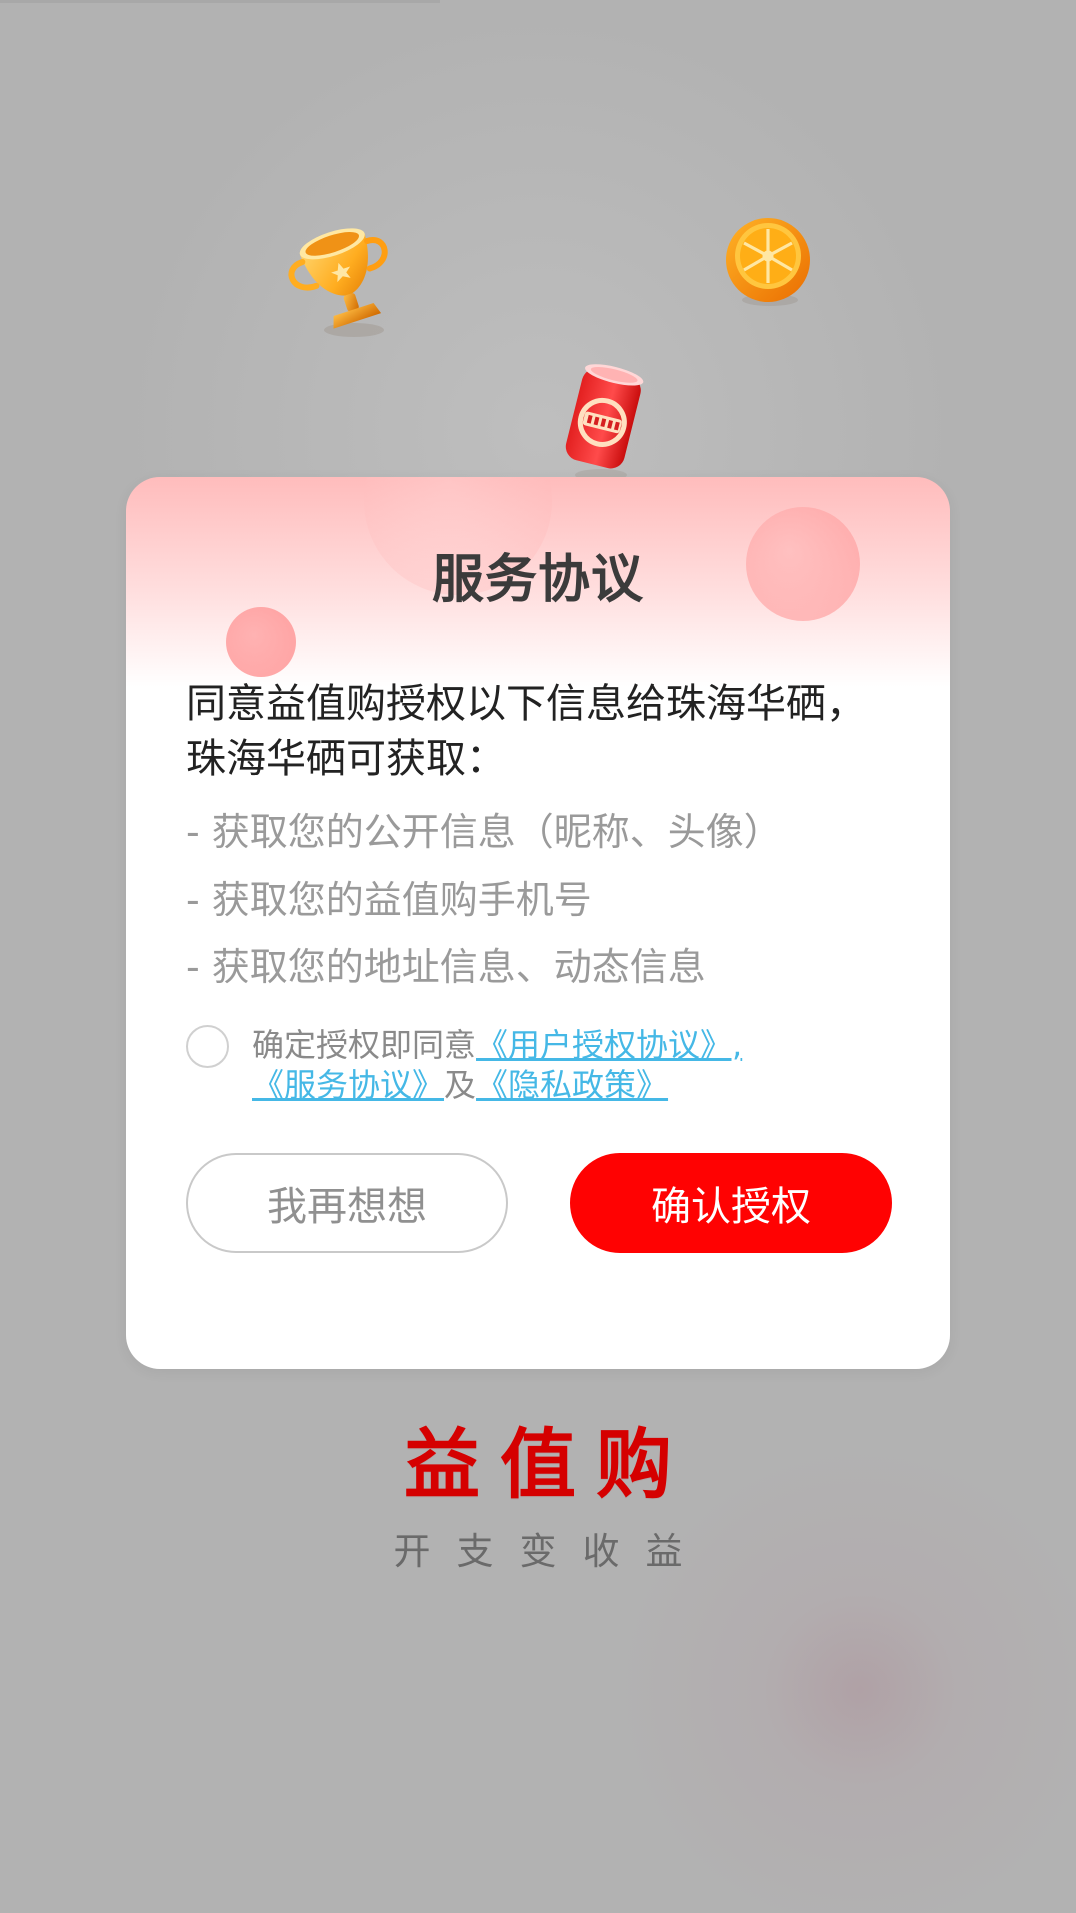 The height and width of the screenshot is (1913, 1076). I want to click on user-authorization-agreement-link: 《用户授权协议》,, so click(609, 1045).